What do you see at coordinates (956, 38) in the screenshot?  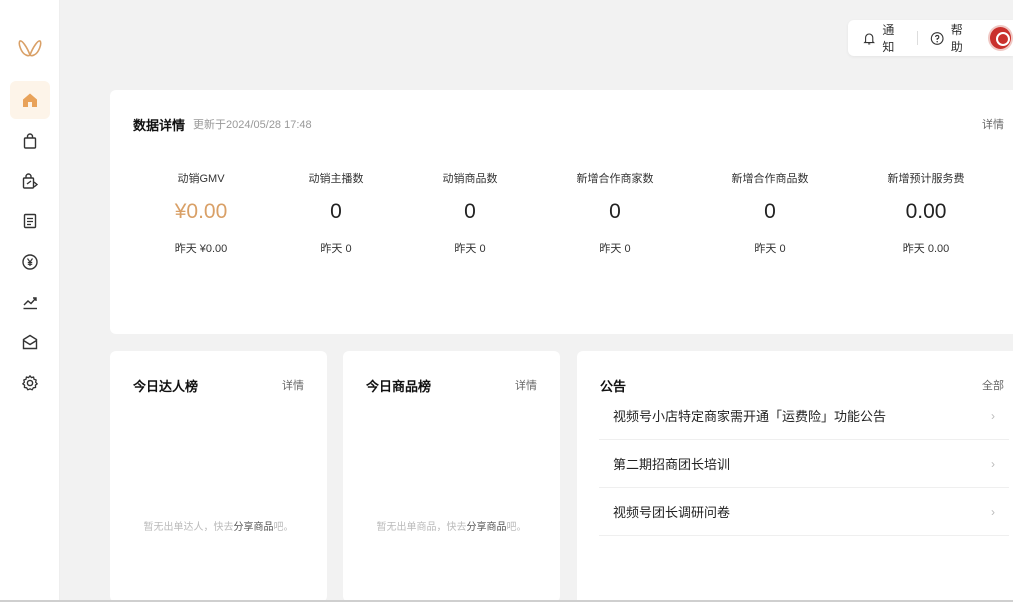 I see `help-label: 帮助` at bounding box center [956, 38].